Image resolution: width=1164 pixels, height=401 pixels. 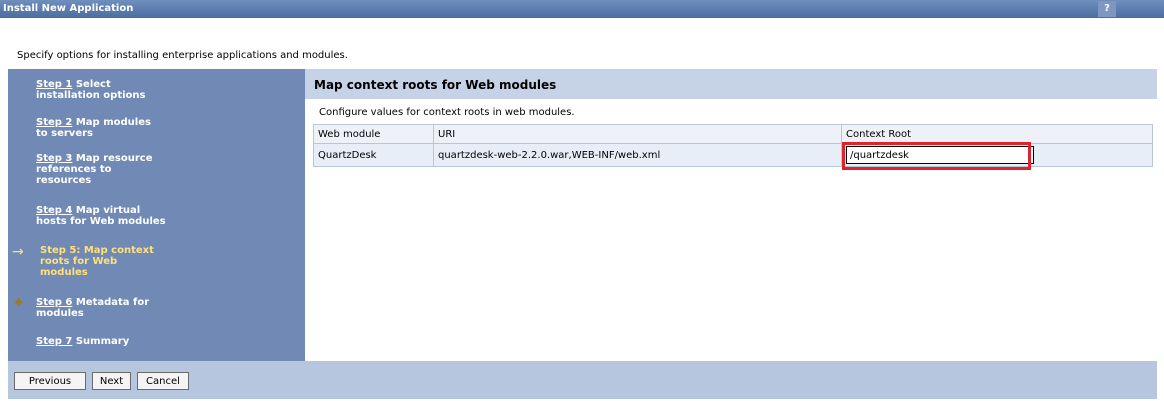 I want to click on step-2-link: Step 2, so click(x=54, y=122).